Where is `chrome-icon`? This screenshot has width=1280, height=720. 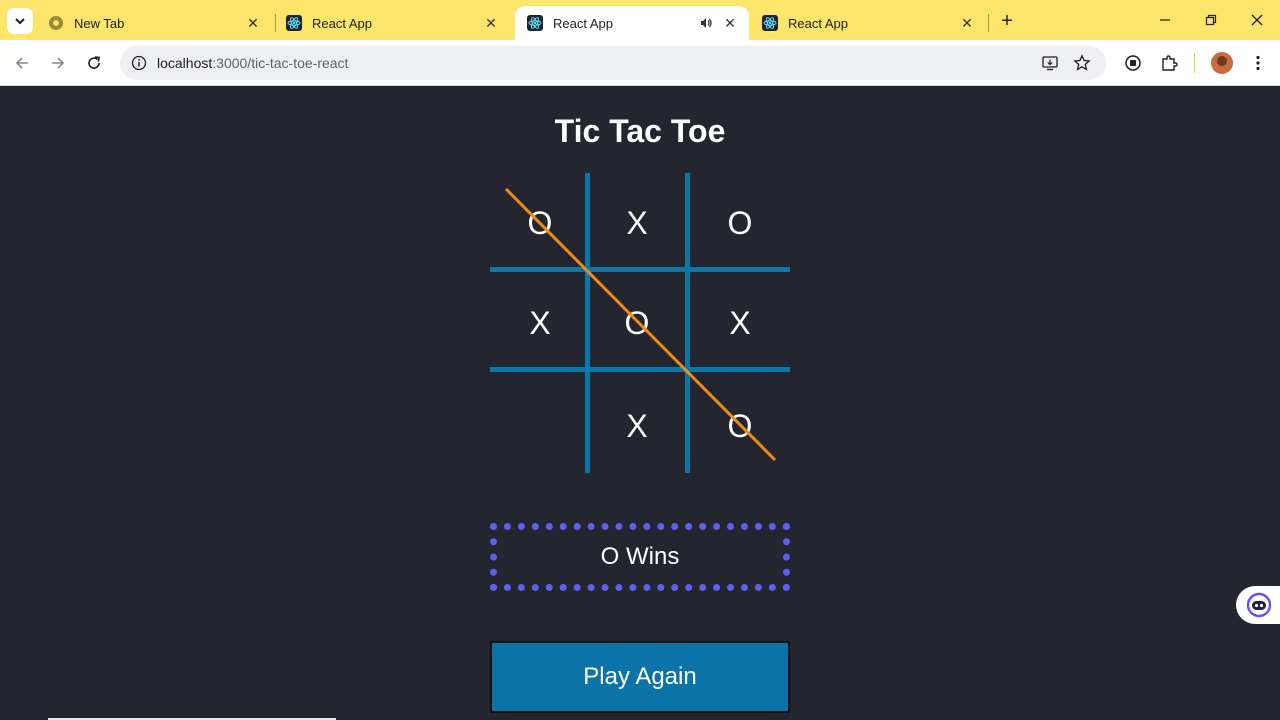 chrome-icon is located at coordinates (56, 23).